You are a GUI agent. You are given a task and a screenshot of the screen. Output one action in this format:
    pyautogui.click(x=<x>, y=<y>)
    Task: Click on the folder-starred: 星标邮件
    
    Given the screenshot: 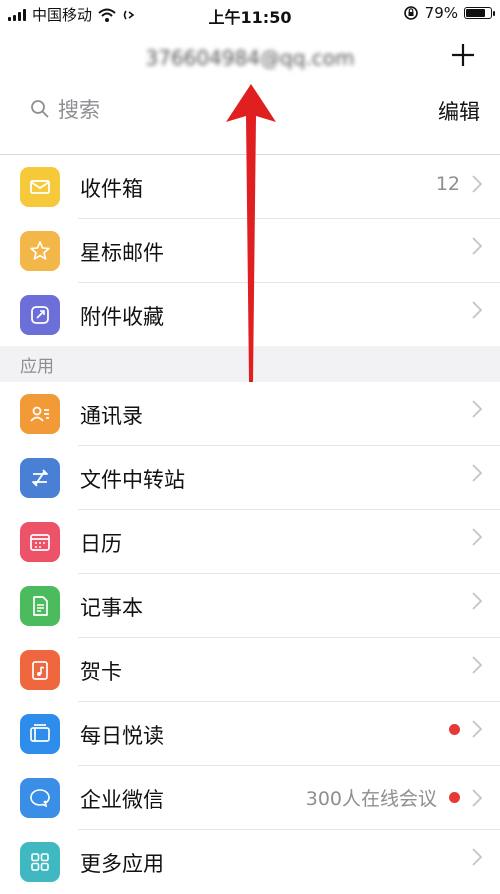 What is the action you would take?
    pyautogui.click(x=250, y=251)
    